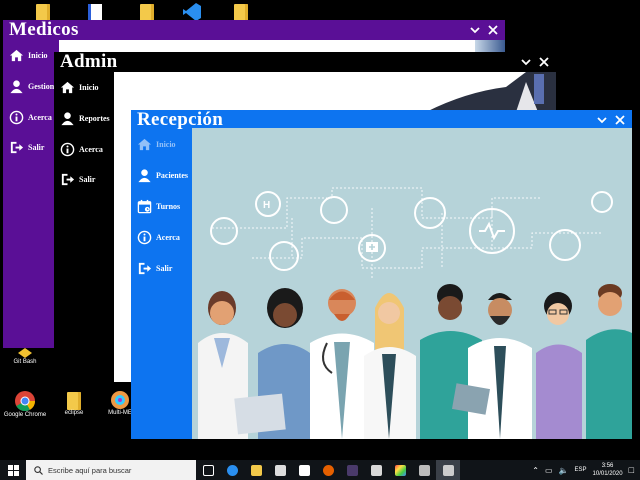 This screenshot has width=640, height=480. What do you see at coordinates (144, 206) in the screenshot?
I see `calendar-icon` at bounding box center [144, 206].